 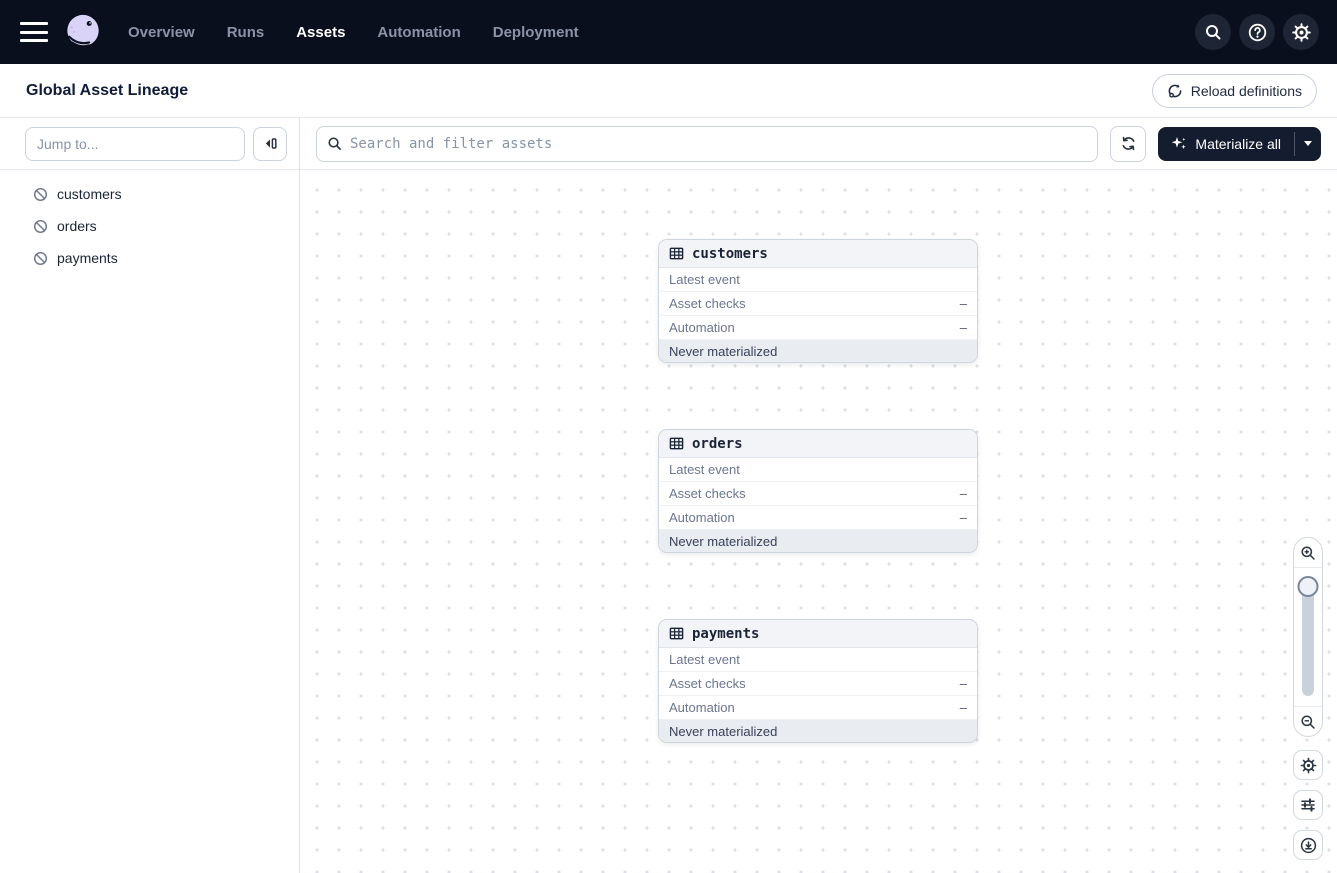 What do you see at coordinates (668, 91) in the screenshot?
I see `page-header: Global Asset Lineage Reload definitions` at bounding box center [668, 91].